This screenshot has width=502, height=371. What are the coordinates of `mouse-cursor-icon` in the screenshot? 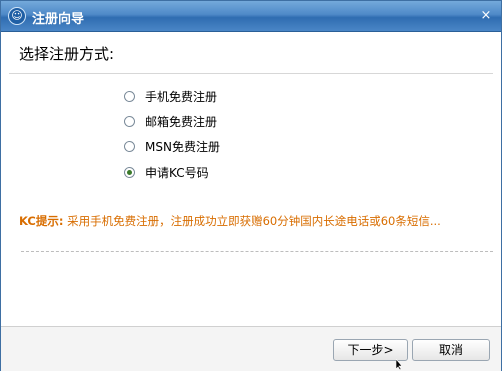 It's located at (399, 364).